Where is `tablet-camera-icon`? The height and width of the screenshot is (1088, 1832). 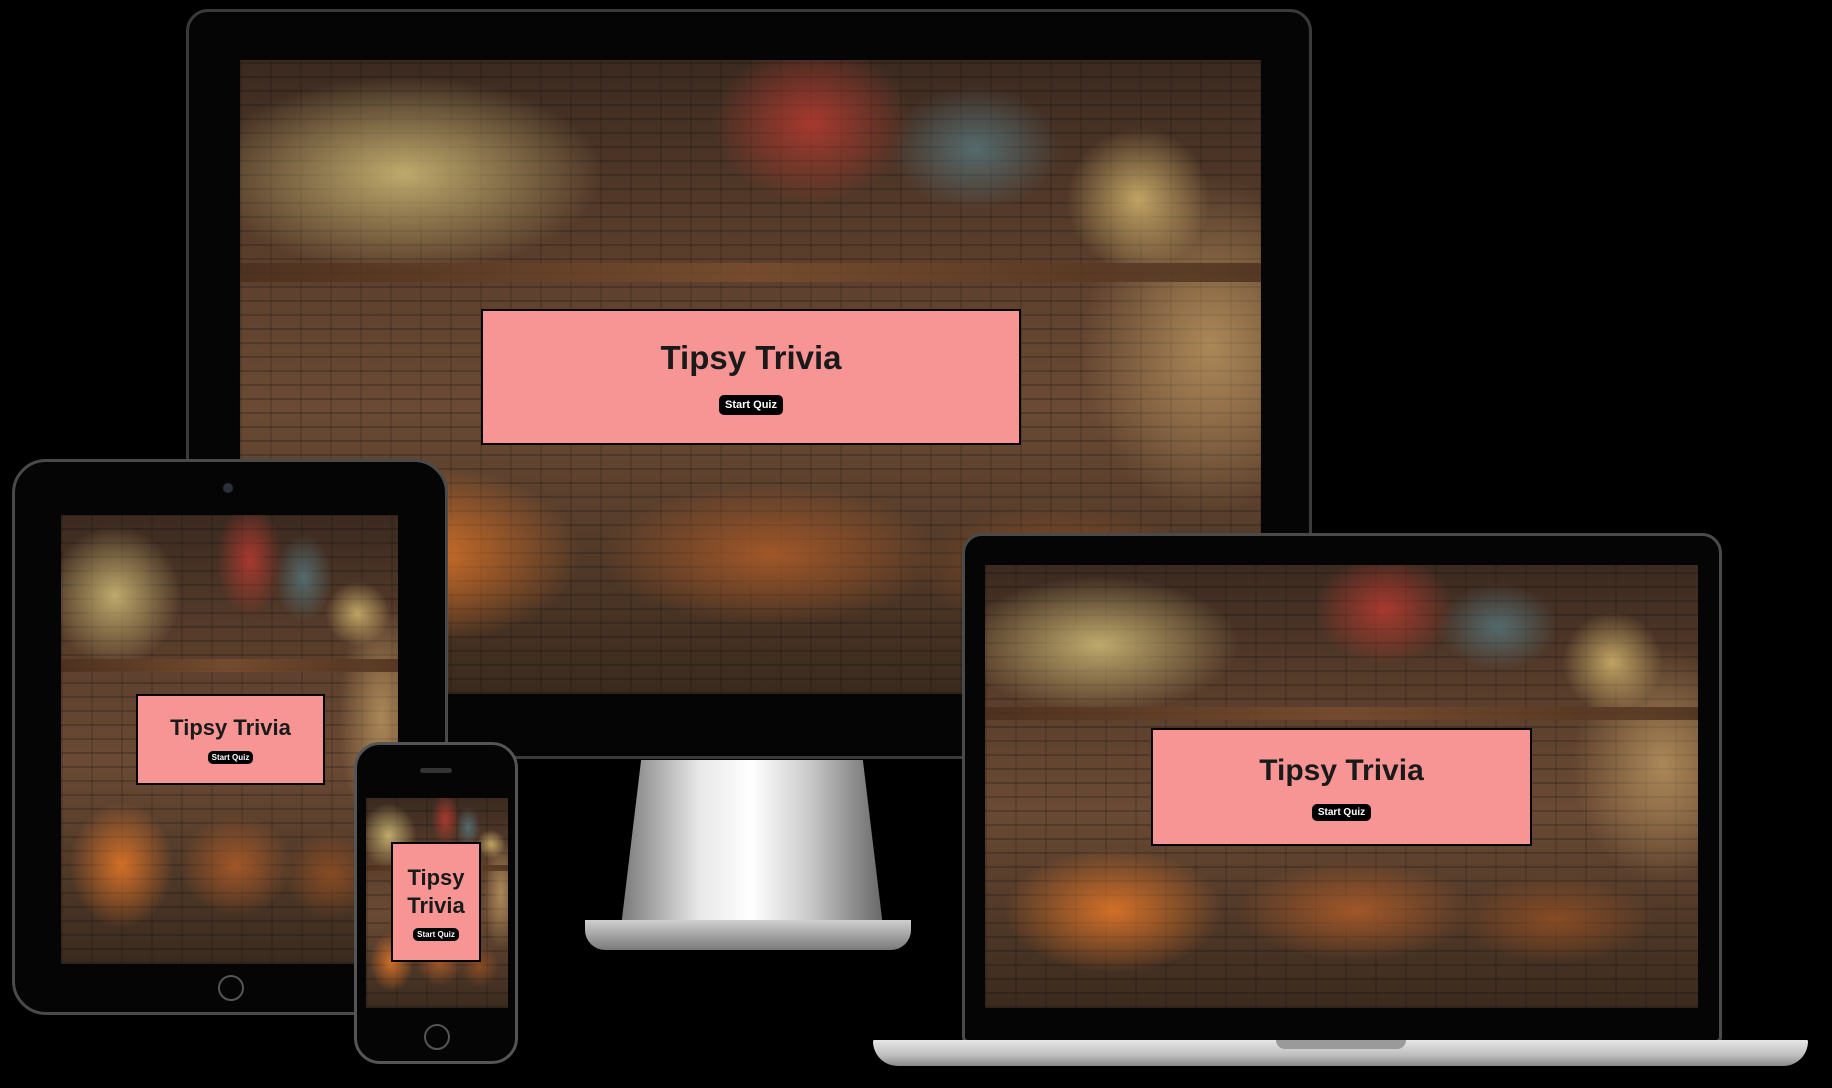 tablet-camera-icon is located at coordinates (228, 488).